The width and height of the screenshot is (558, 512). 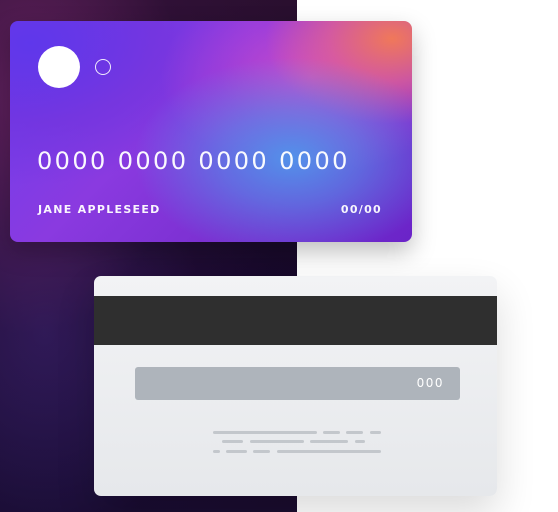 What do you see at coordinates (361, 209) in the screenshot?
I see `card-expiry-date: 00/00` at bounding box center [361, 209].